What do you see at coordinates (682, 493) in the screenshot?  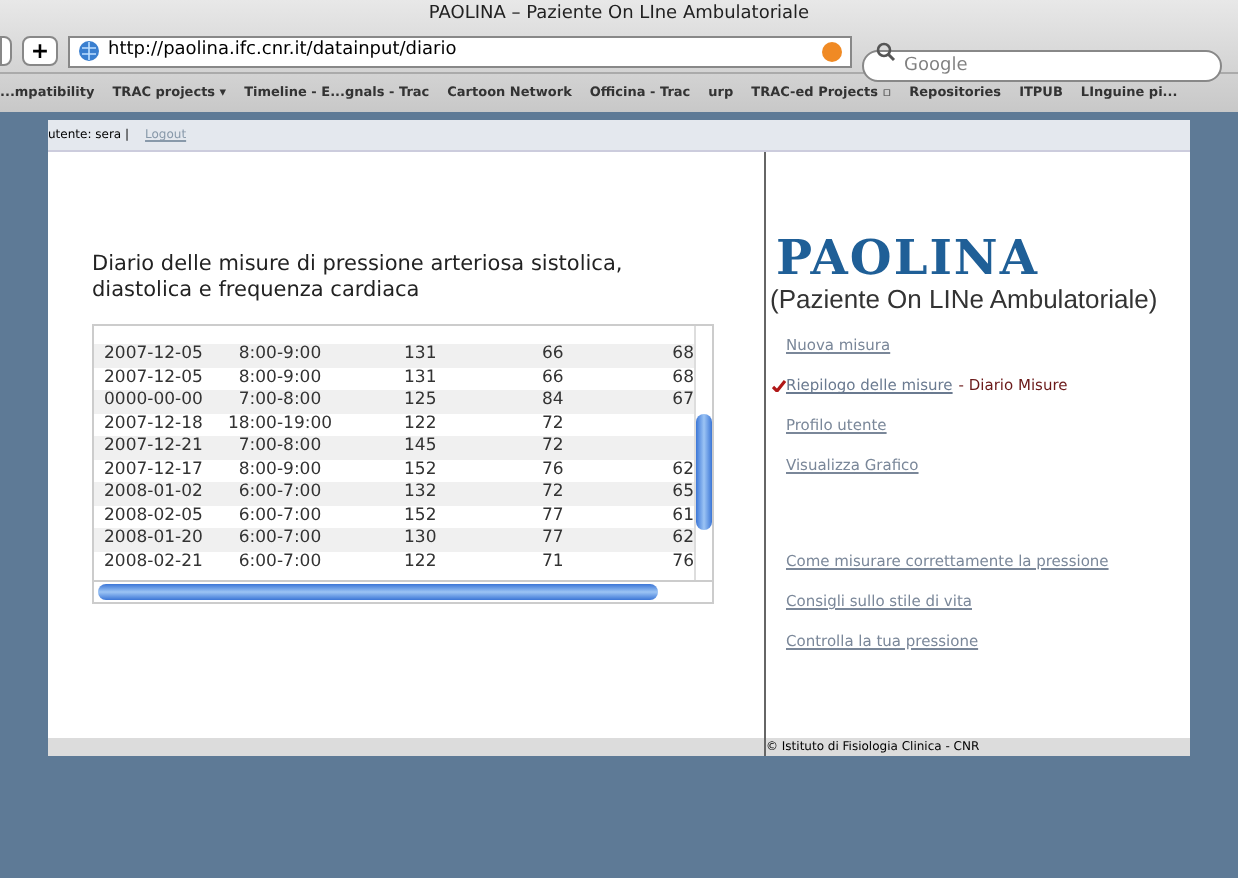 I see `table-cell-text: 65` at bounding box center [682, 493].